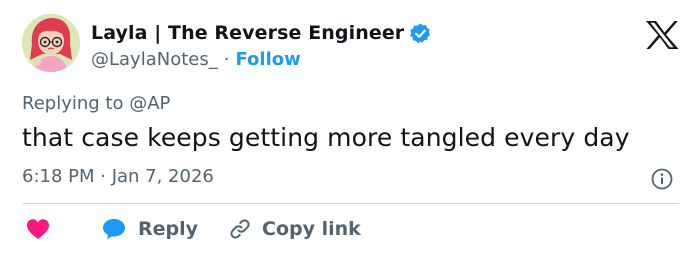 The width and height of the screenshot is (700, 256). What do you see at coordinates (114, 229) in the screenshot?
I see `reply-bubble-icon` at bounding box center [114, 229].